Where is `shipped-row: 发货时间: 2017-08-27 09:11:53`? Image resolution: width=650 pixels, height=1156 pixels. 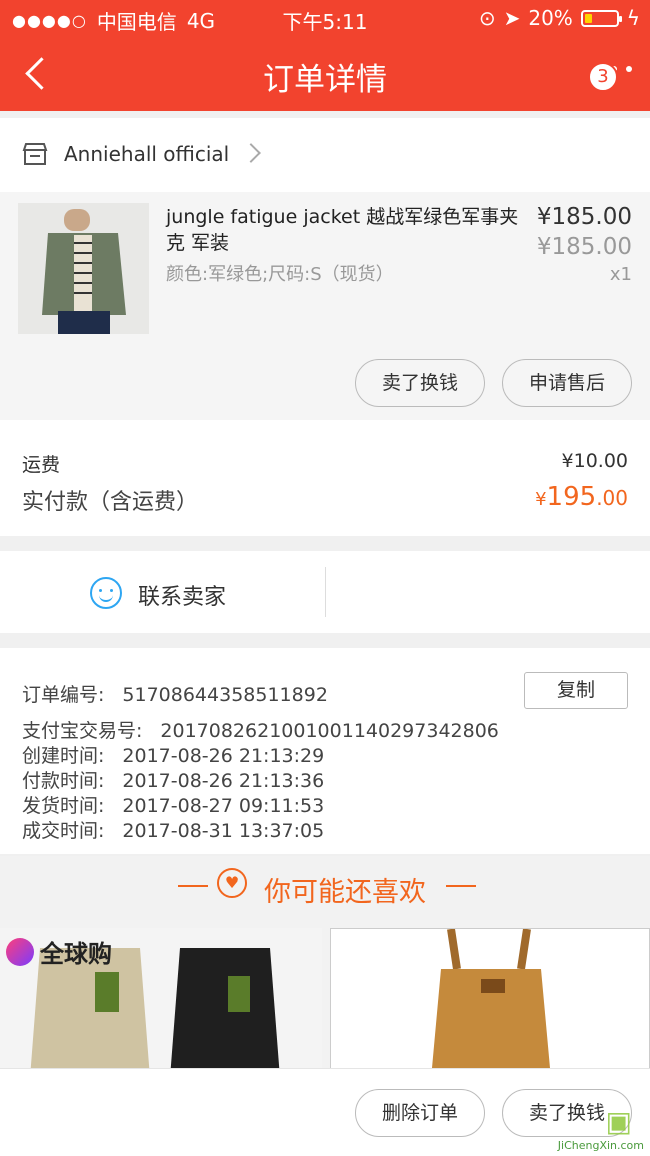 shipped-row: 发货时间: 2017-08-27 09:11:53 is located at coordinates (173, 804).